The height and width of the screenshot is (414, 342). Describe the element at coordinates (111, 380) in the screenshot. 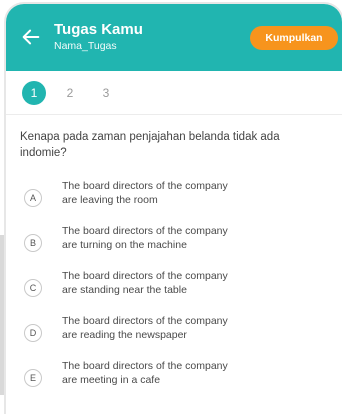

I see `option-line-2: are meeting in a cafe` at that location.